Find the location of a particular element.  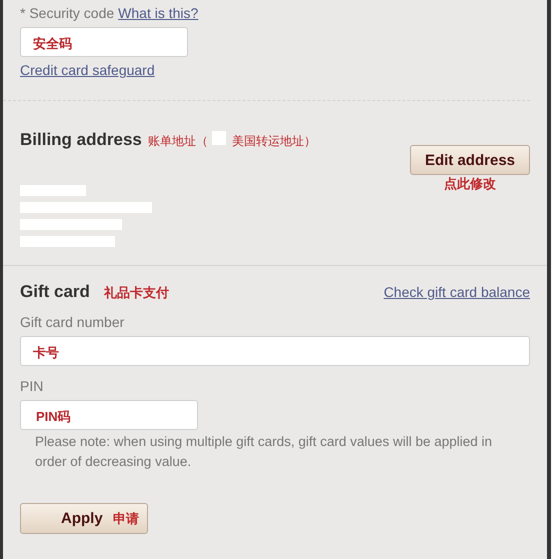

safeguard-link: Credit card safeguard is located at coordinates (87, 70).